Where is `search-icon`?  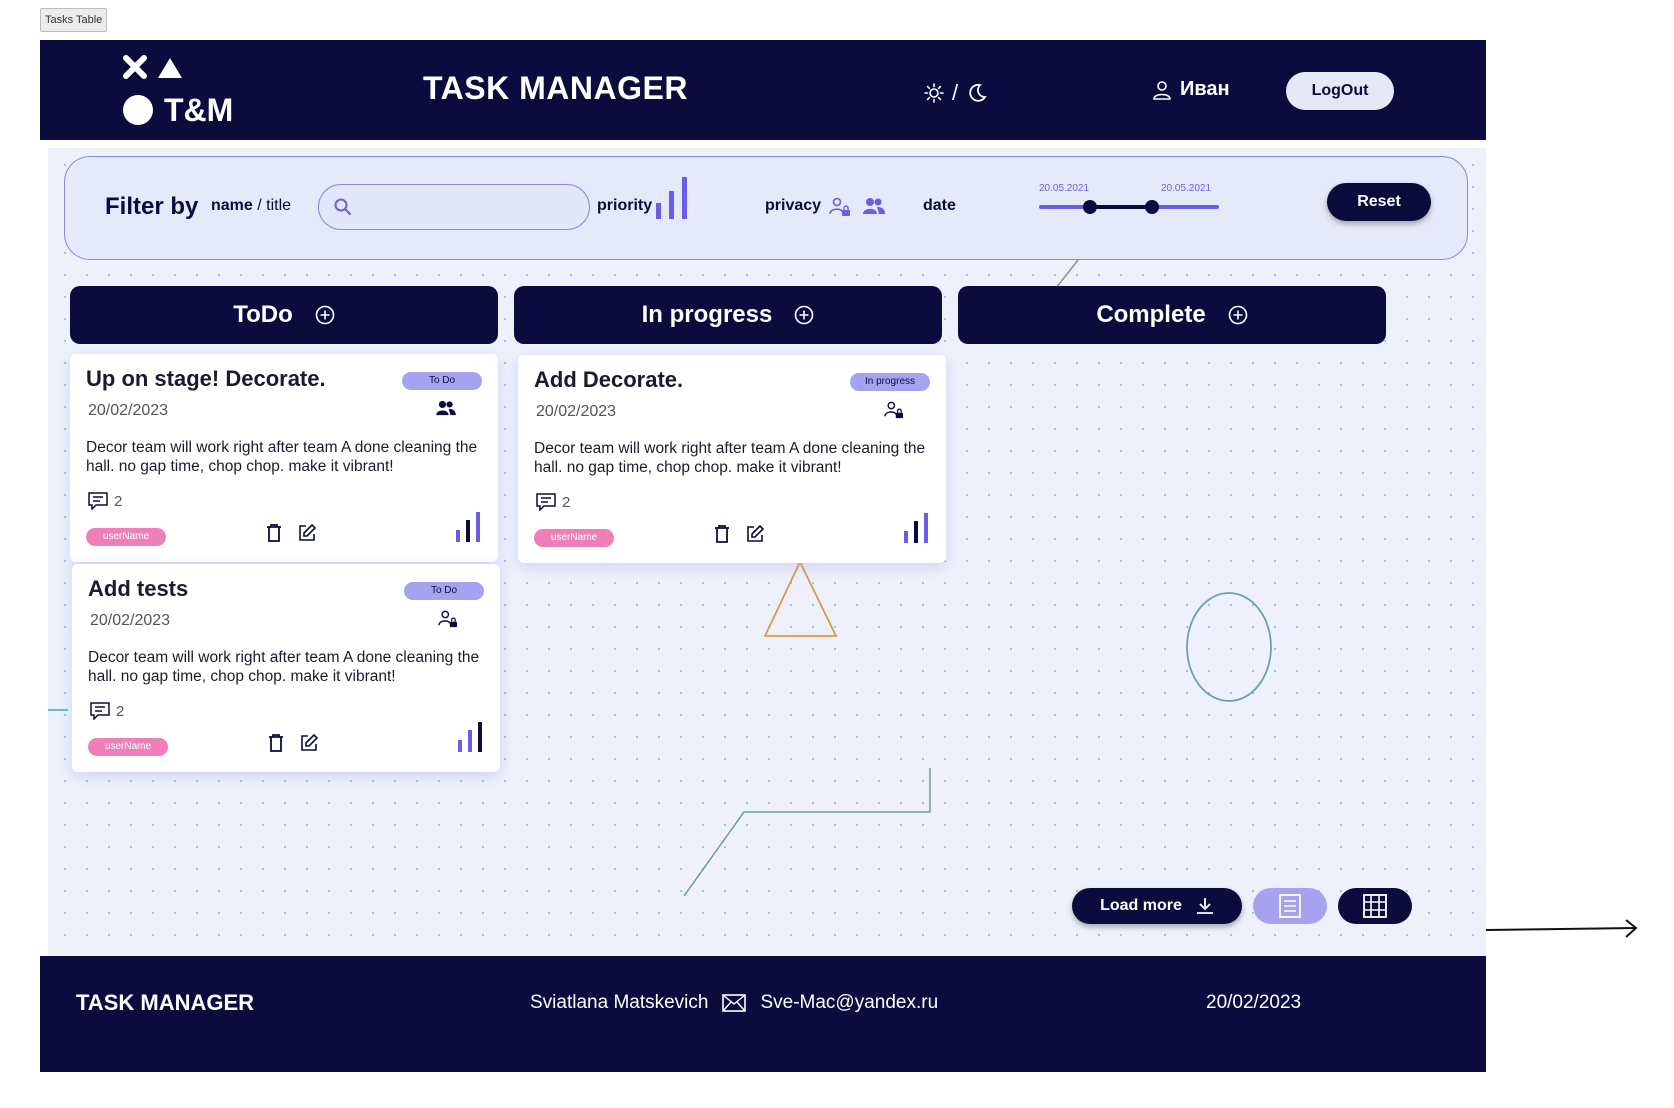 search-icon is located at coordinates (342, 206).